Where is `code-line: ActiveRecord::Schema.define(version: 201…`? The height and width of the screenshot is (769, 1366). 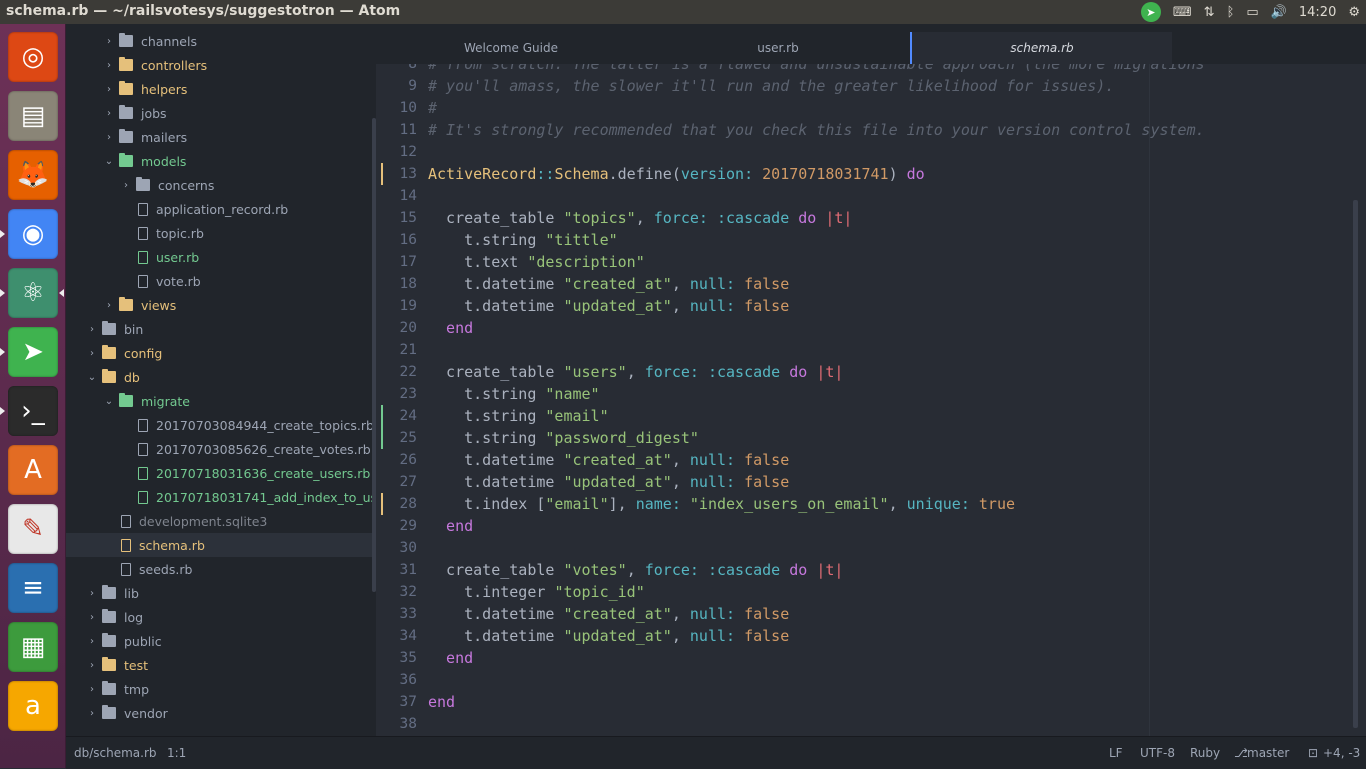
code-line: ActiveRecord::Schema.define(version: 201… is located at coordinates (676, 174).